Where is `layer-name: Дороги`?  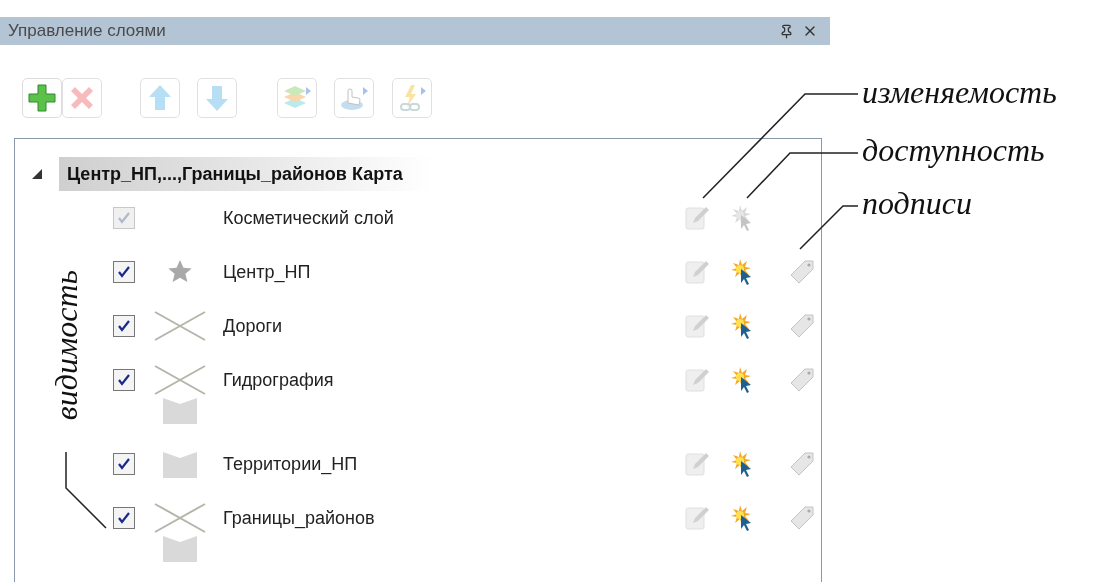 layer-name: Дороги is located at coordinates (253, 326).